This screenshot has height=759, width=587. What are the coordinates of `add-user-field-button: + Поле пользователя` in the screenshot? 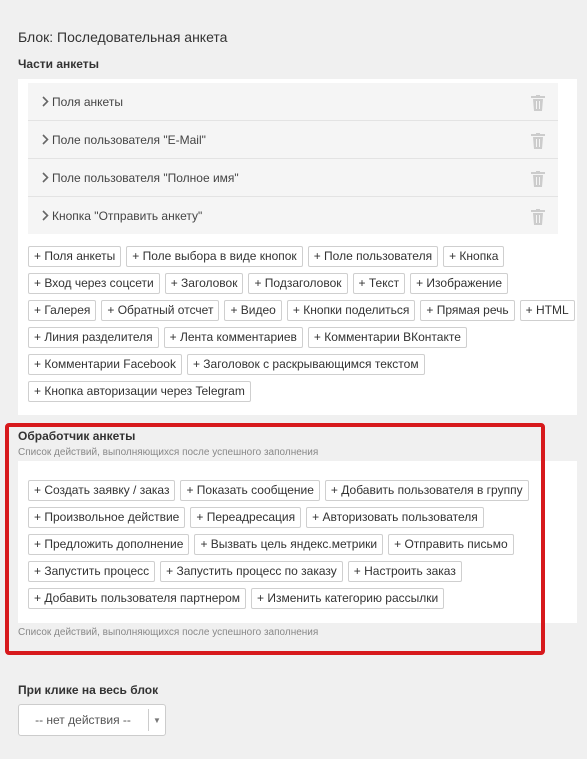 It's located at (373, 256).